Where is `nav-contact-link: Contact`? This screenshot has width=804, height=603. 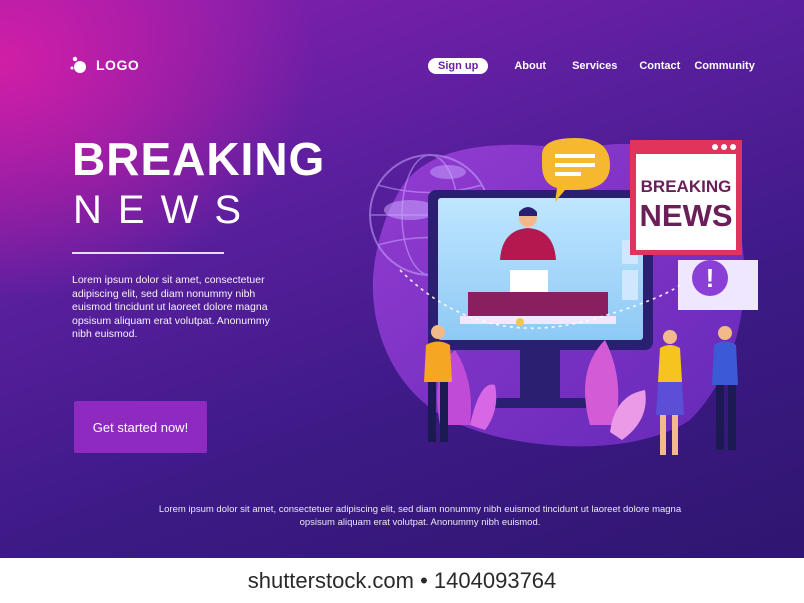
nav-contact-link: Contact is located at coordinates (659, 66).